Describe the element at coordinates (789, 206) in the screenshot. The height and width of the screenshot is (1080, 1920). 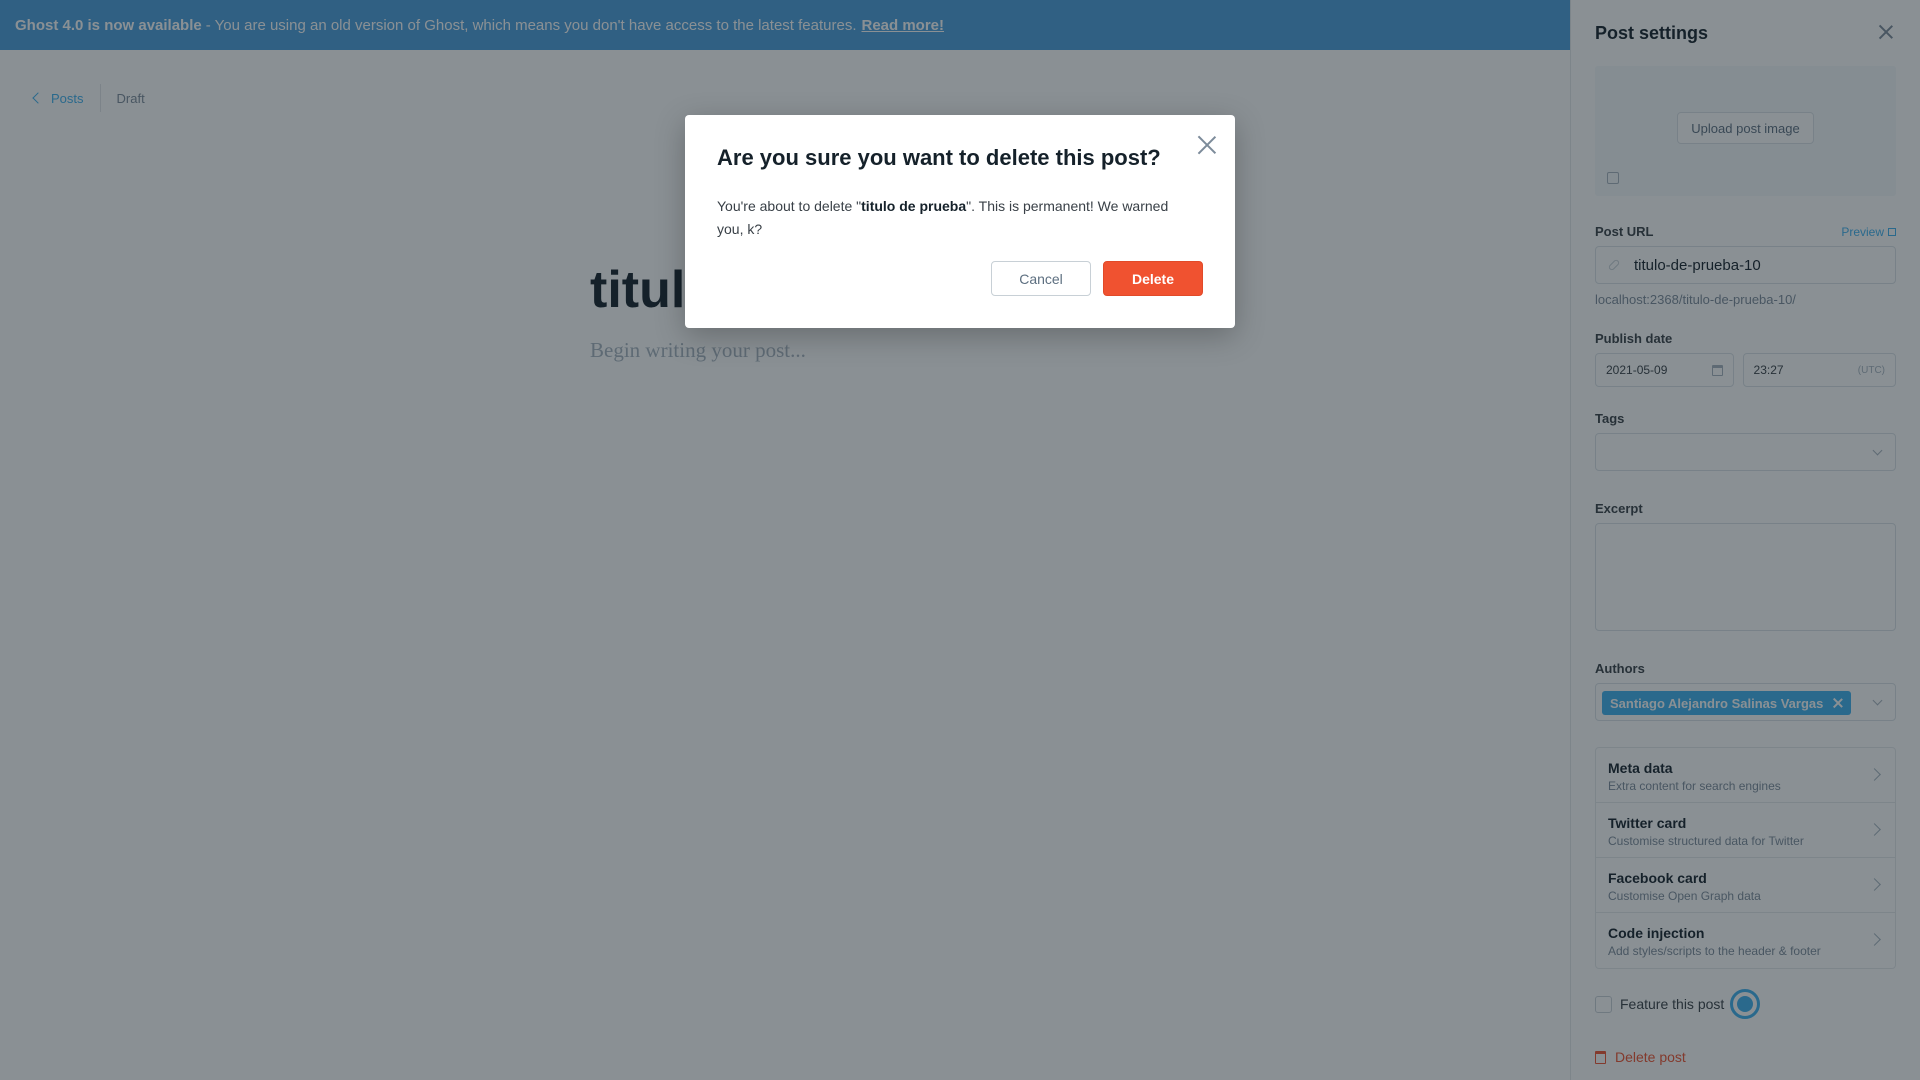
I see `modal-text-before: You're about to delete "` at that location.